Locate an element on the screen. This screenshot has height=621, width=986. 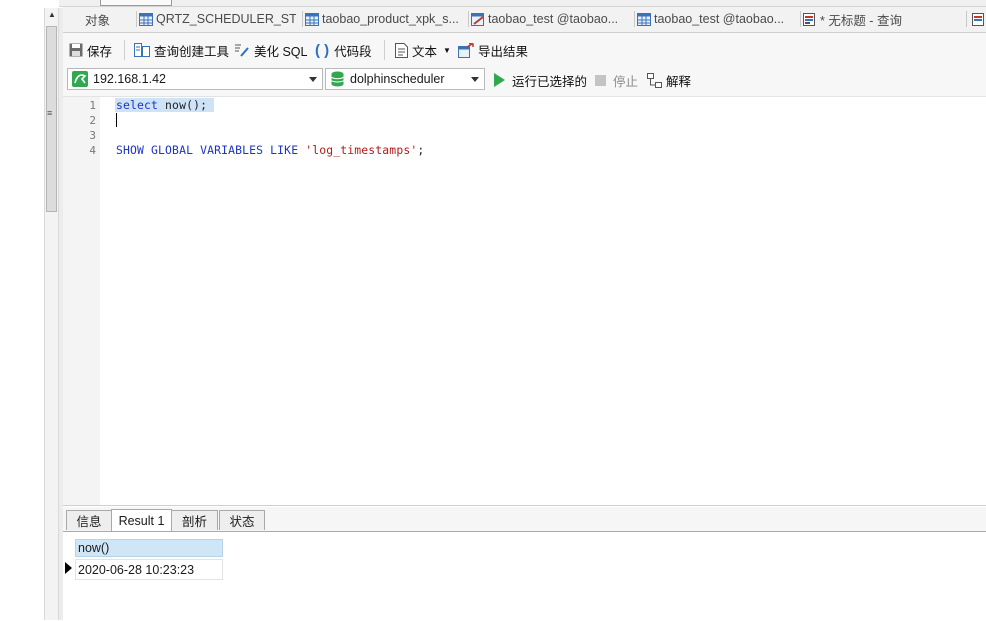
sql-text: ; is located at coordinates (421, 150).